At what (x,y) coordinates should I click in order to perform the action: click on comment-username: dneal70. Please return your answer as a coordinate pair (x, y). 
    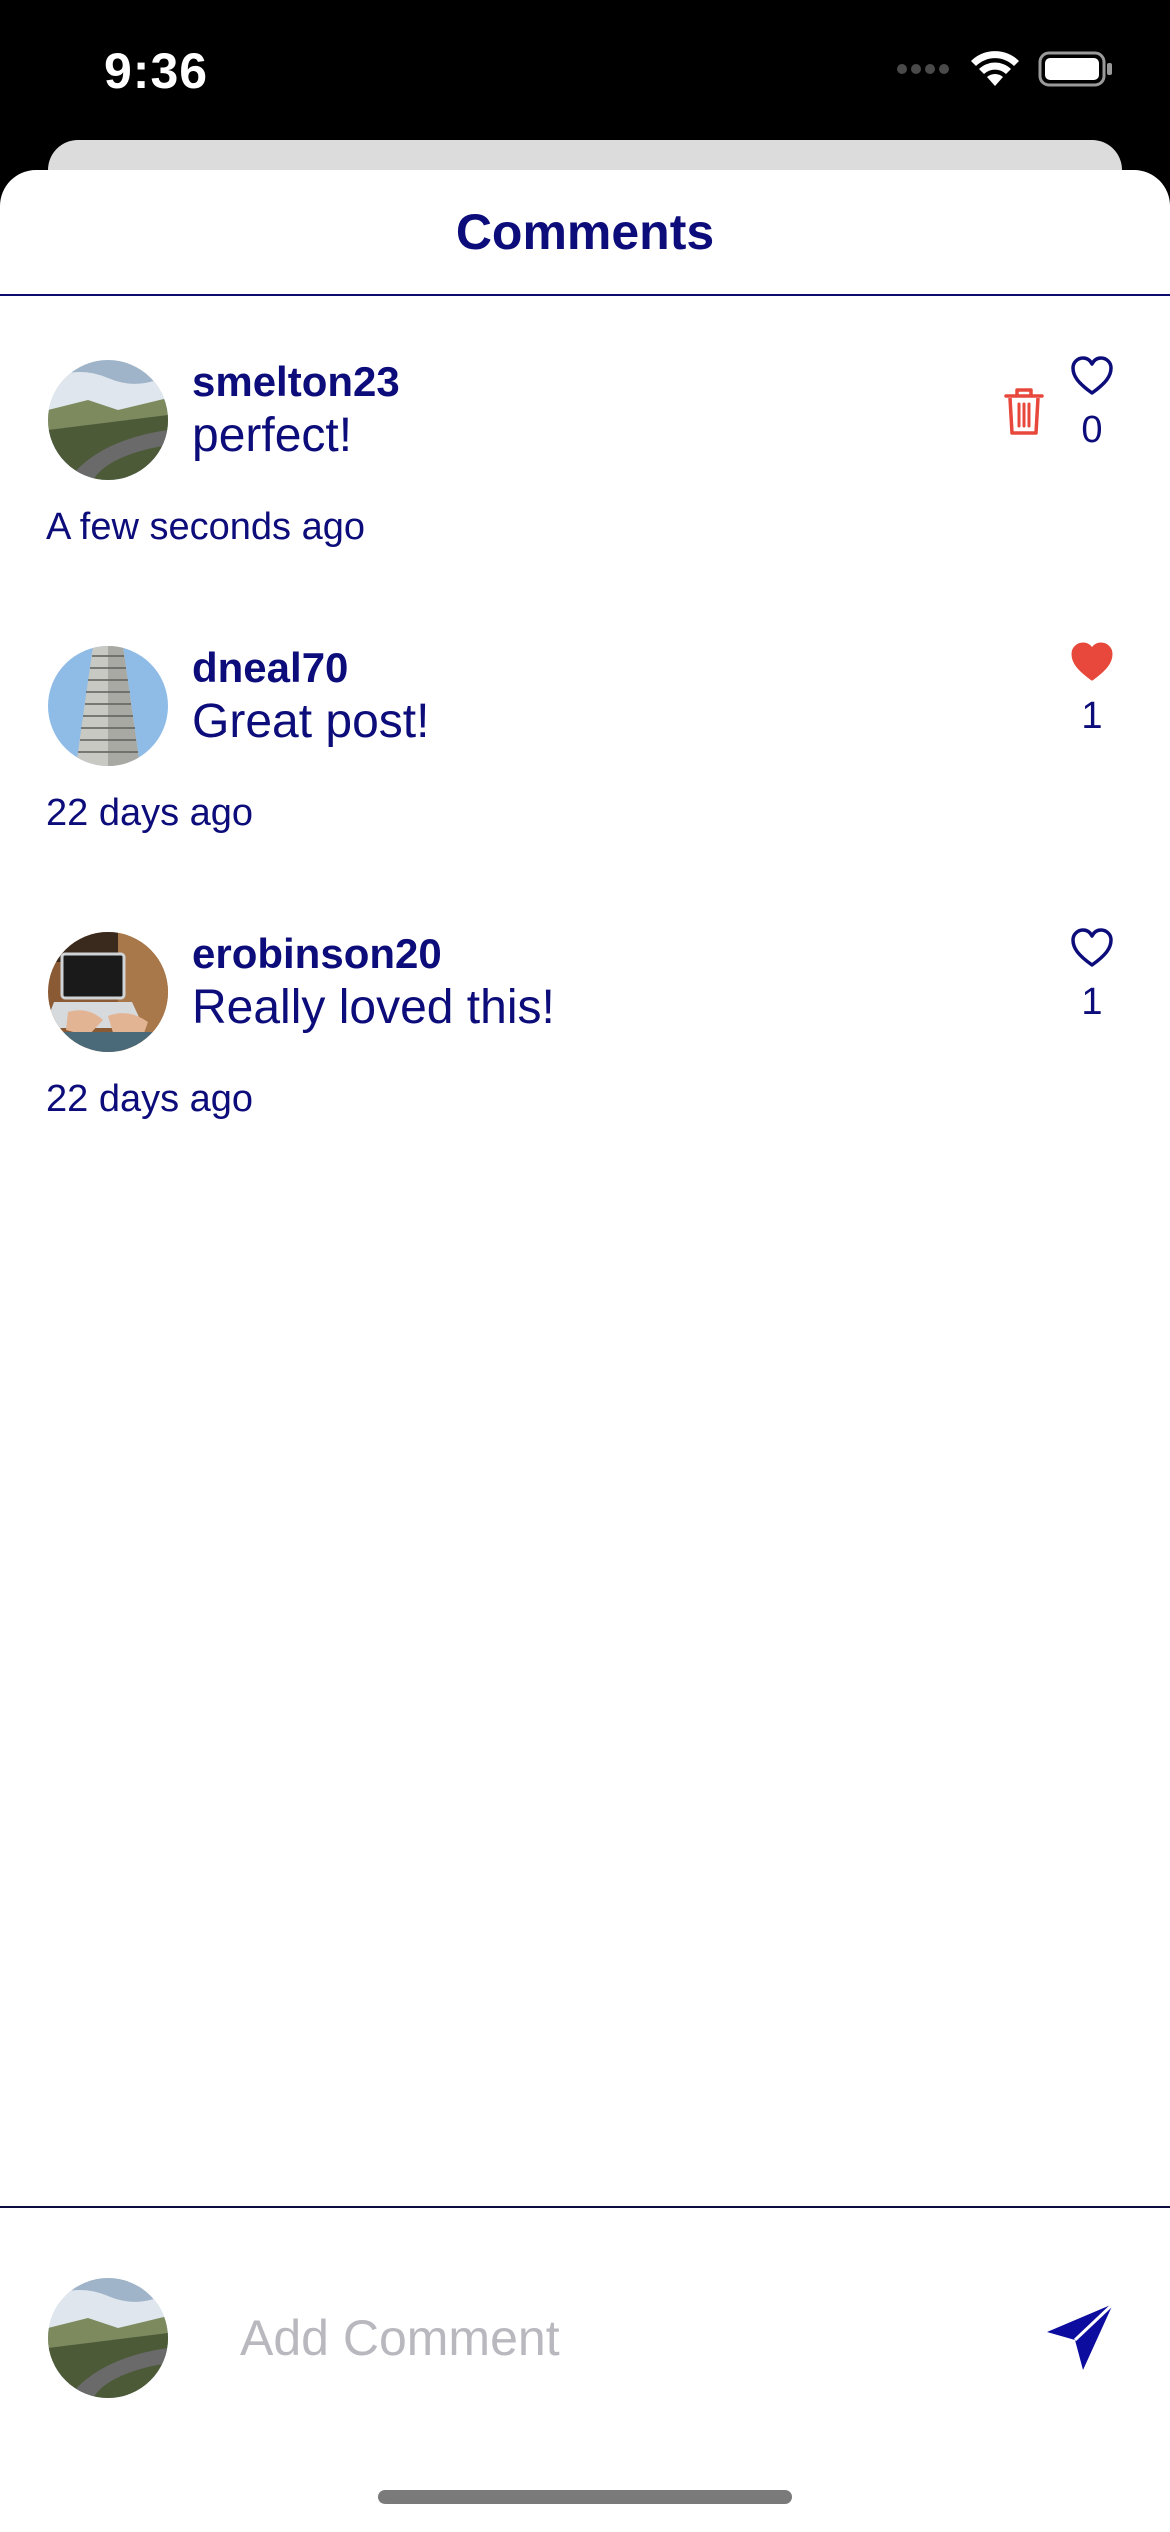
    Looking at the image, I should click on (270, 668).